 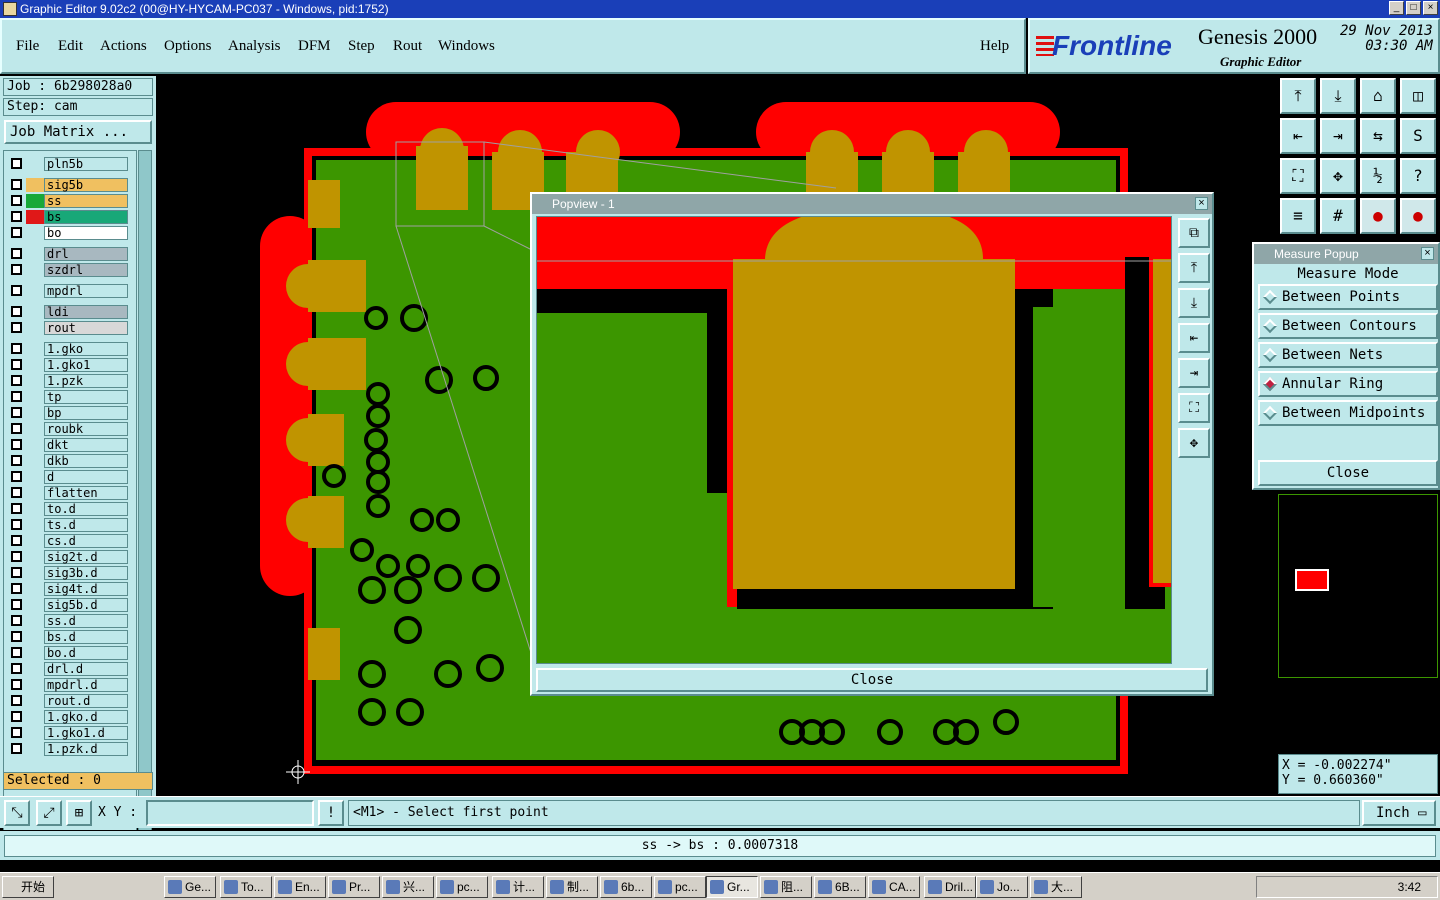 I want to click on layer-row: mpdrl.d, so click(x=68, y=685).